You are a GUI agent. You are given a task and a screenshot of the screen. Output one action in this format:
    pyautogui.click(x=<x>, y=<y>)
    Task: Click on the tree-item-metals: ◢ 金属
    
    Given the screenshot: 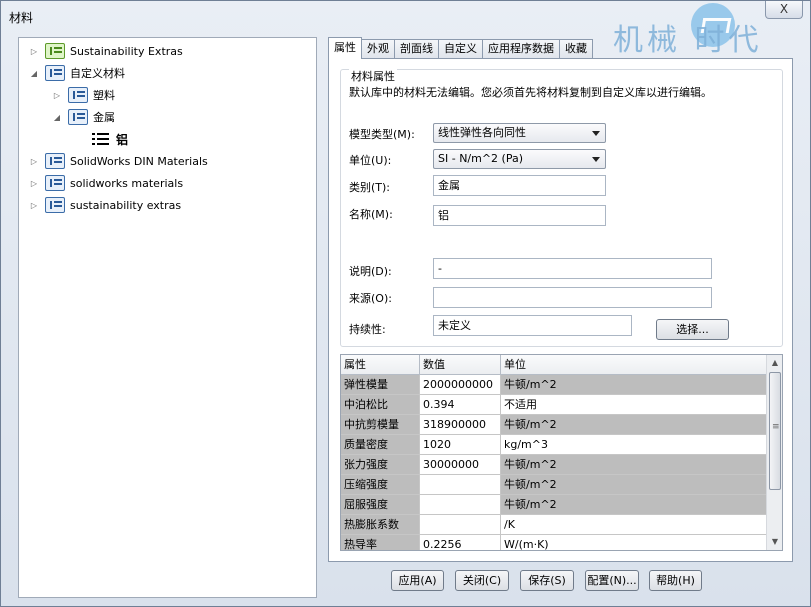 What is the action you would take?
    pyautogui.click(x=83, y=117)
    